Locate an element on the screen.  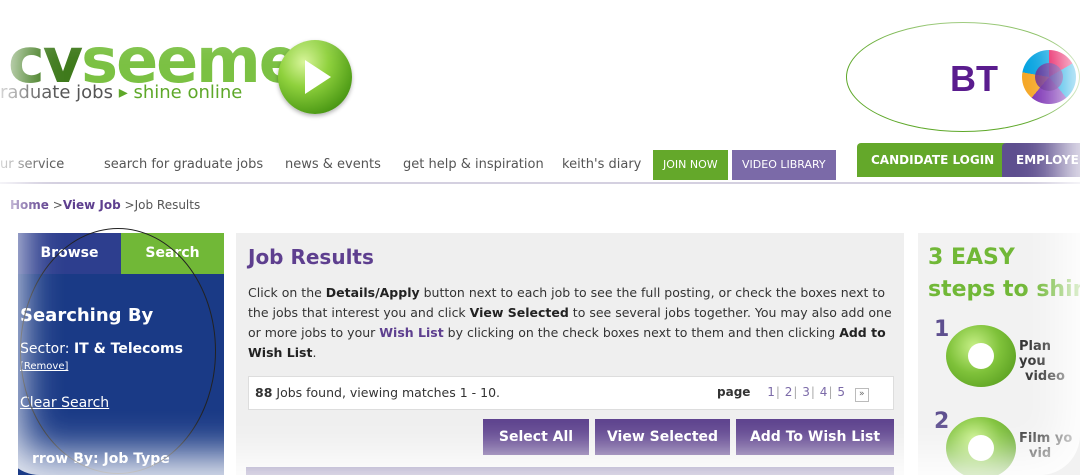
employer-button: EMPLOYE is located at coordinates (1041, 160).